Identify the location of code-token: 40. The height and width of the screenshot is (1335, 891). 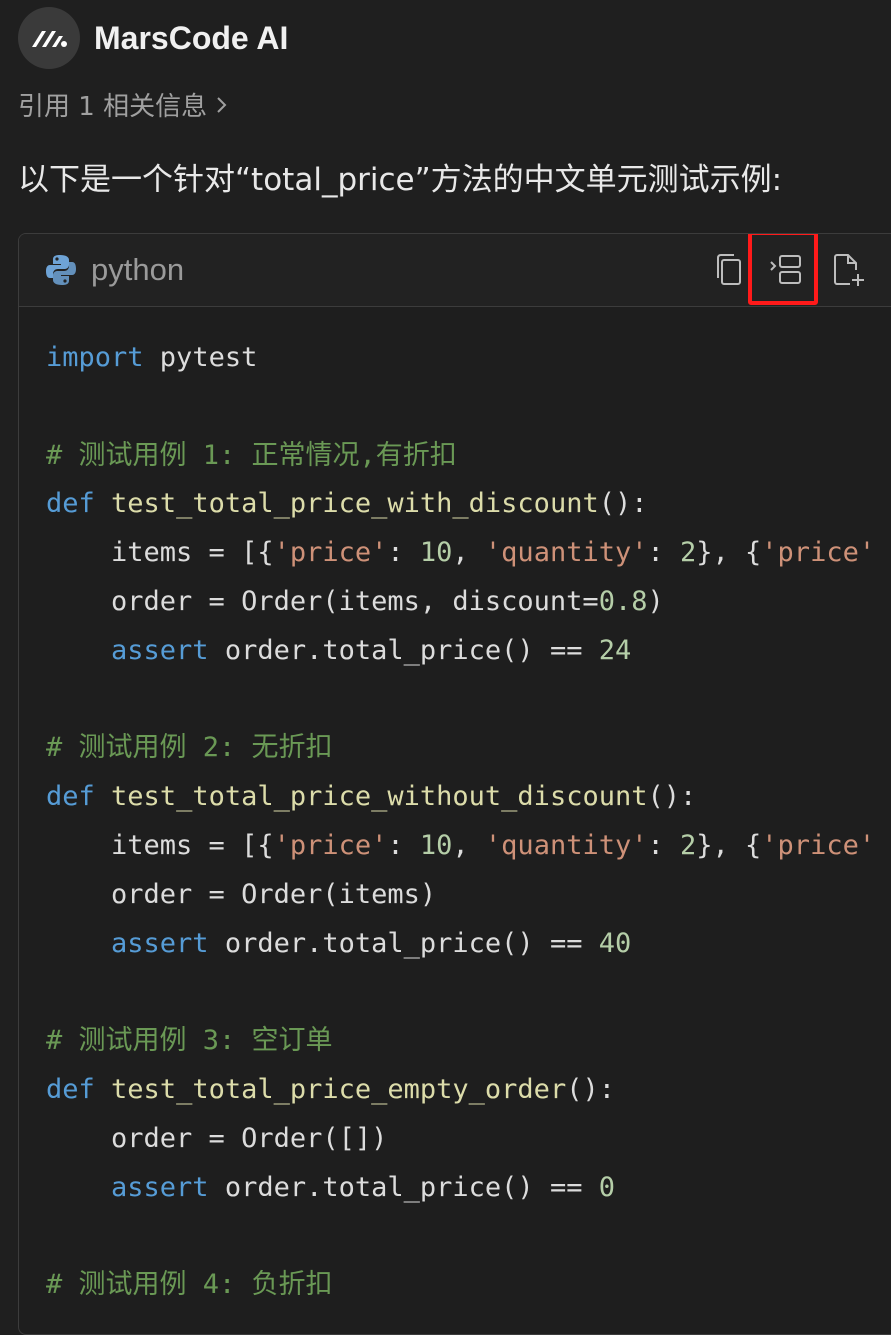
(615, 943).